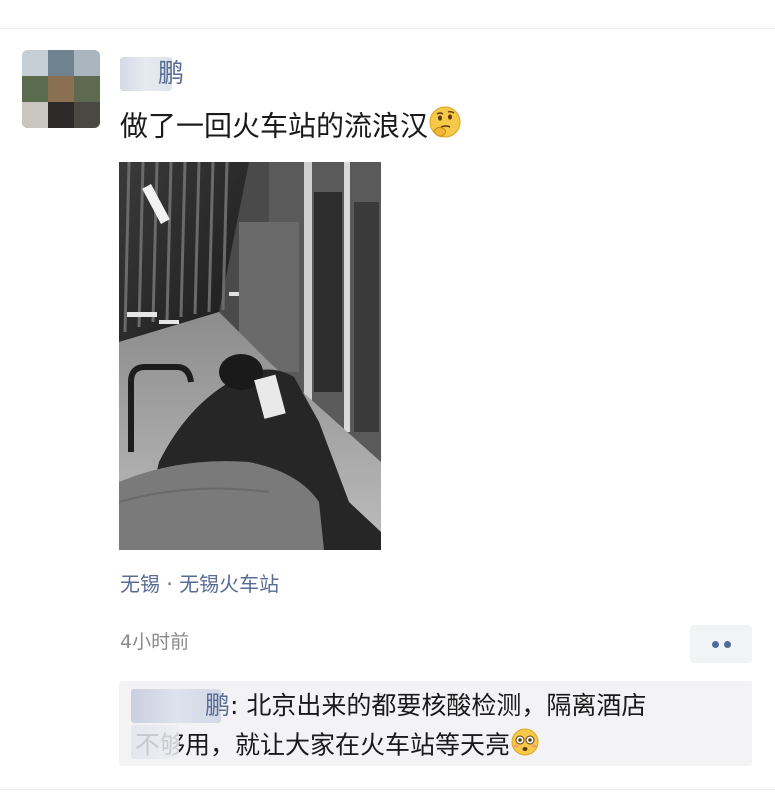 The width and height of the screenshot is (775, 800). I want to click on top-divider, so click(387, 28).